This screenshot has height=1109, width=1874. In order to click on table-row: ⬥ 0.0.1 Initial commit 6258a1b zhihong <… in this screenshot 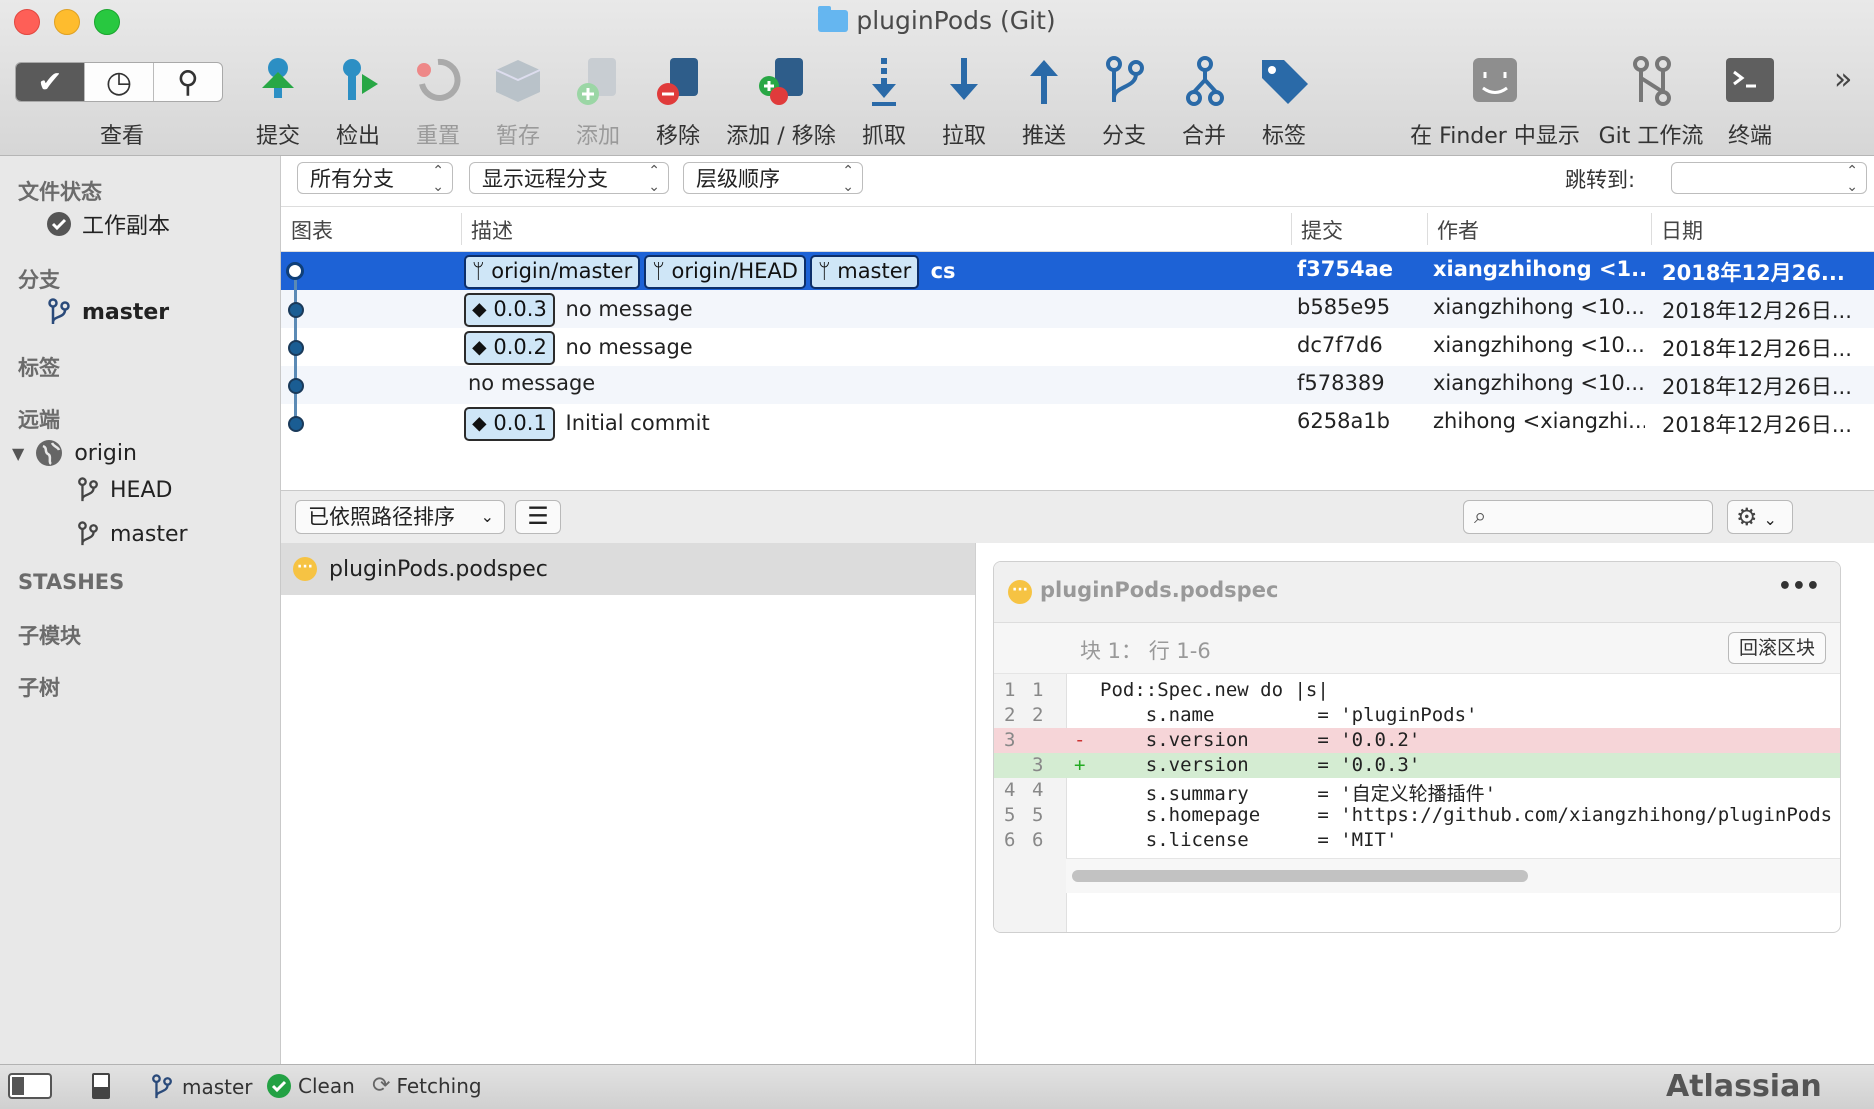, I will do `click(1077, 423)`.